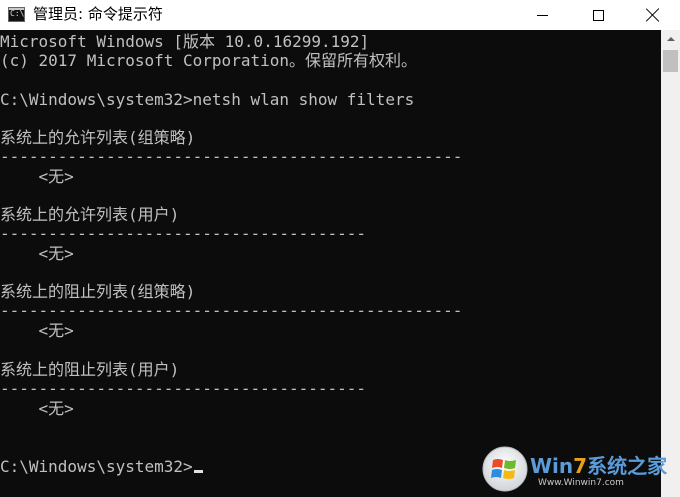  I want to click on console-line: Microsoft Windows [版本 10.0.16299.192], so click(185, 41).